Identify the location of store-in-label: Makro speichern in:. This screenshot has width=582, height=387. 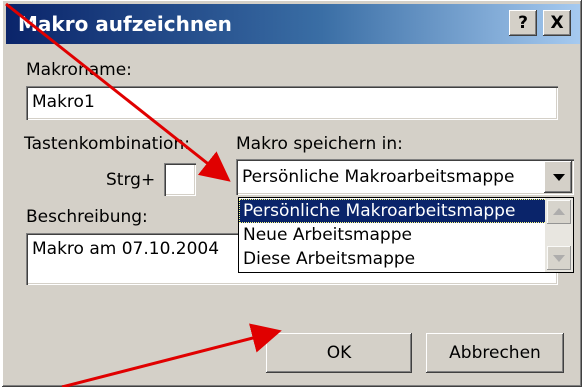
(319, 144).